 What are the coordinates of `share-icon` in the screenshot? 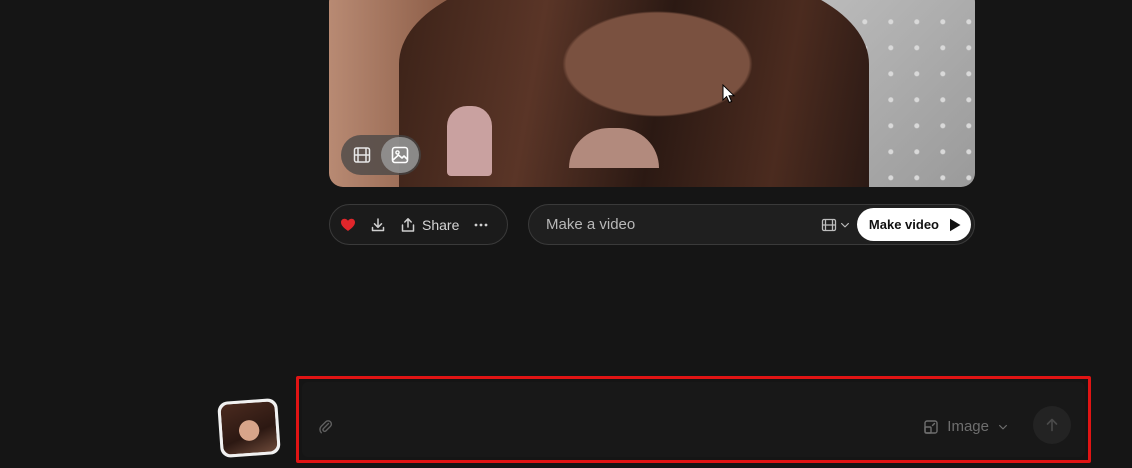 It's located at (408, 224).